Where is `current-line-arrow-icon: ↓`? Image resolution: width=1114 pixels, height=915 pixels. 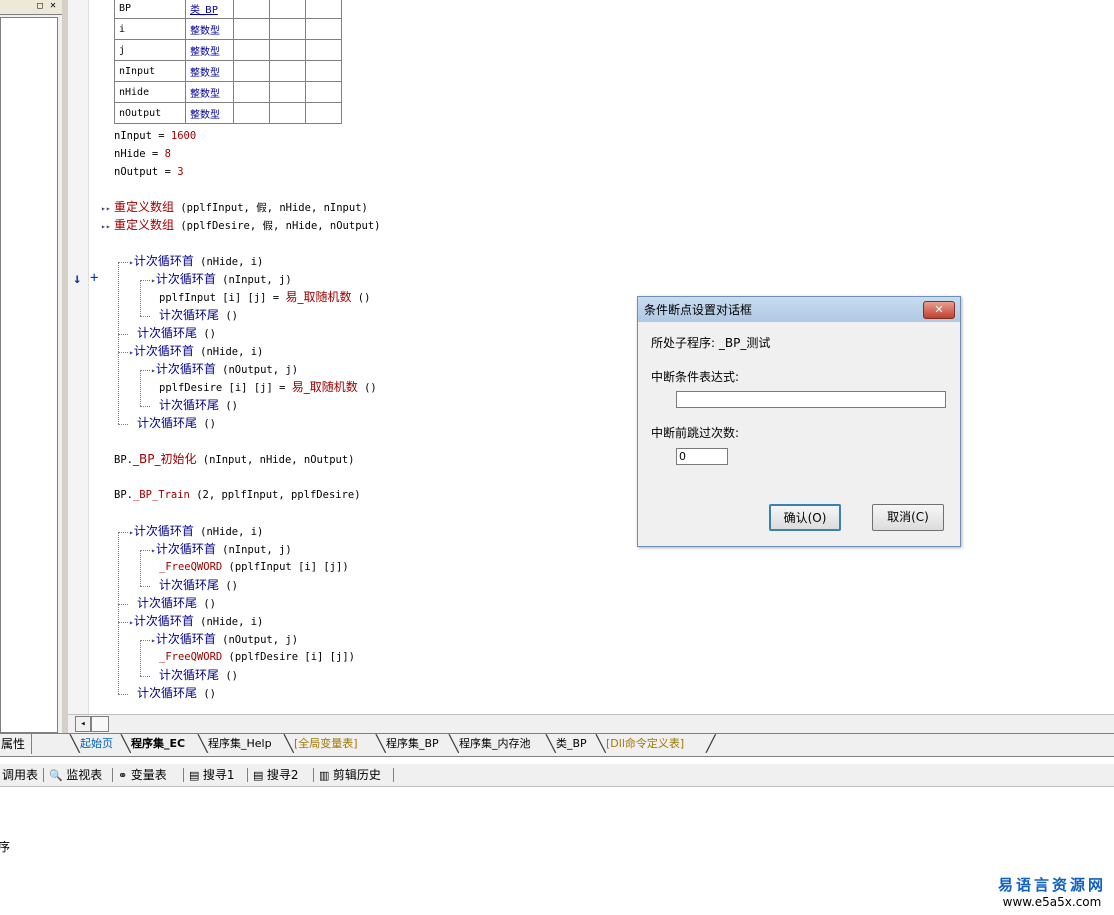 current-line-arrow-icon: ↓ is located at coordinates (77, 279).